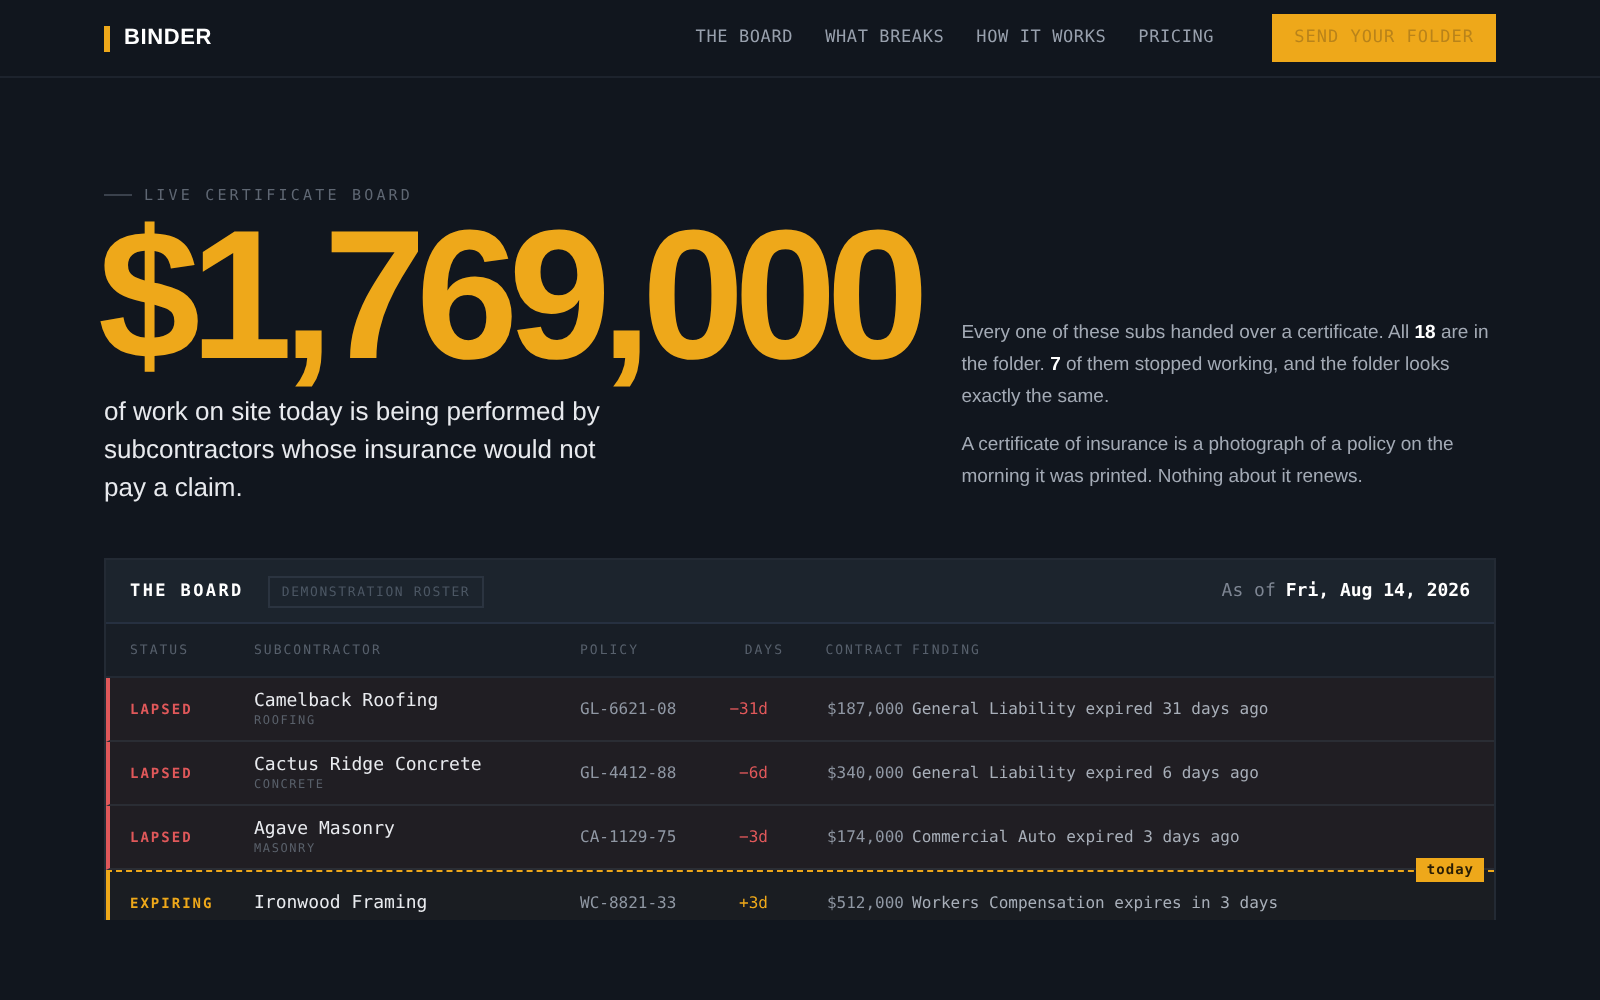 The height and width of the screenshot is (1000, 1600). I want to click on as-of-label: As of, so click(1248, 591).